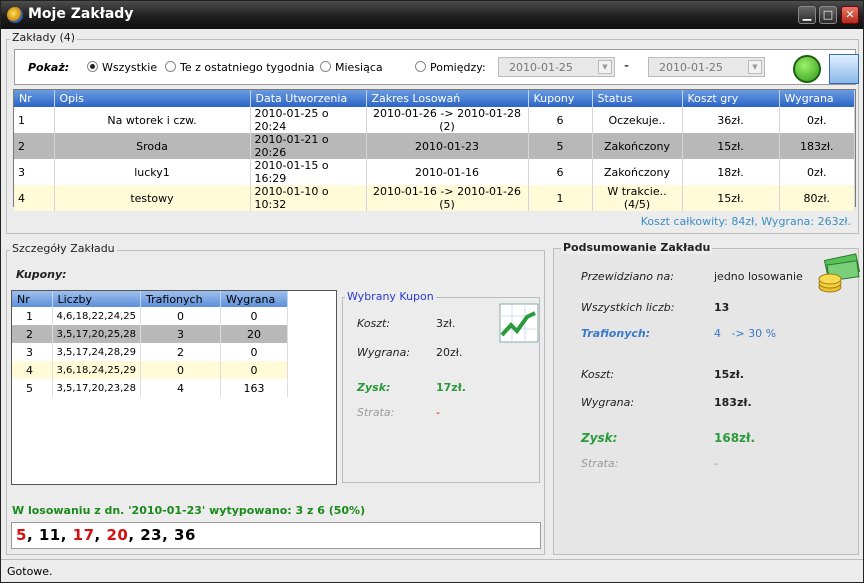  I want to click on coupon-win-value: 20zł., so click(449, 352).